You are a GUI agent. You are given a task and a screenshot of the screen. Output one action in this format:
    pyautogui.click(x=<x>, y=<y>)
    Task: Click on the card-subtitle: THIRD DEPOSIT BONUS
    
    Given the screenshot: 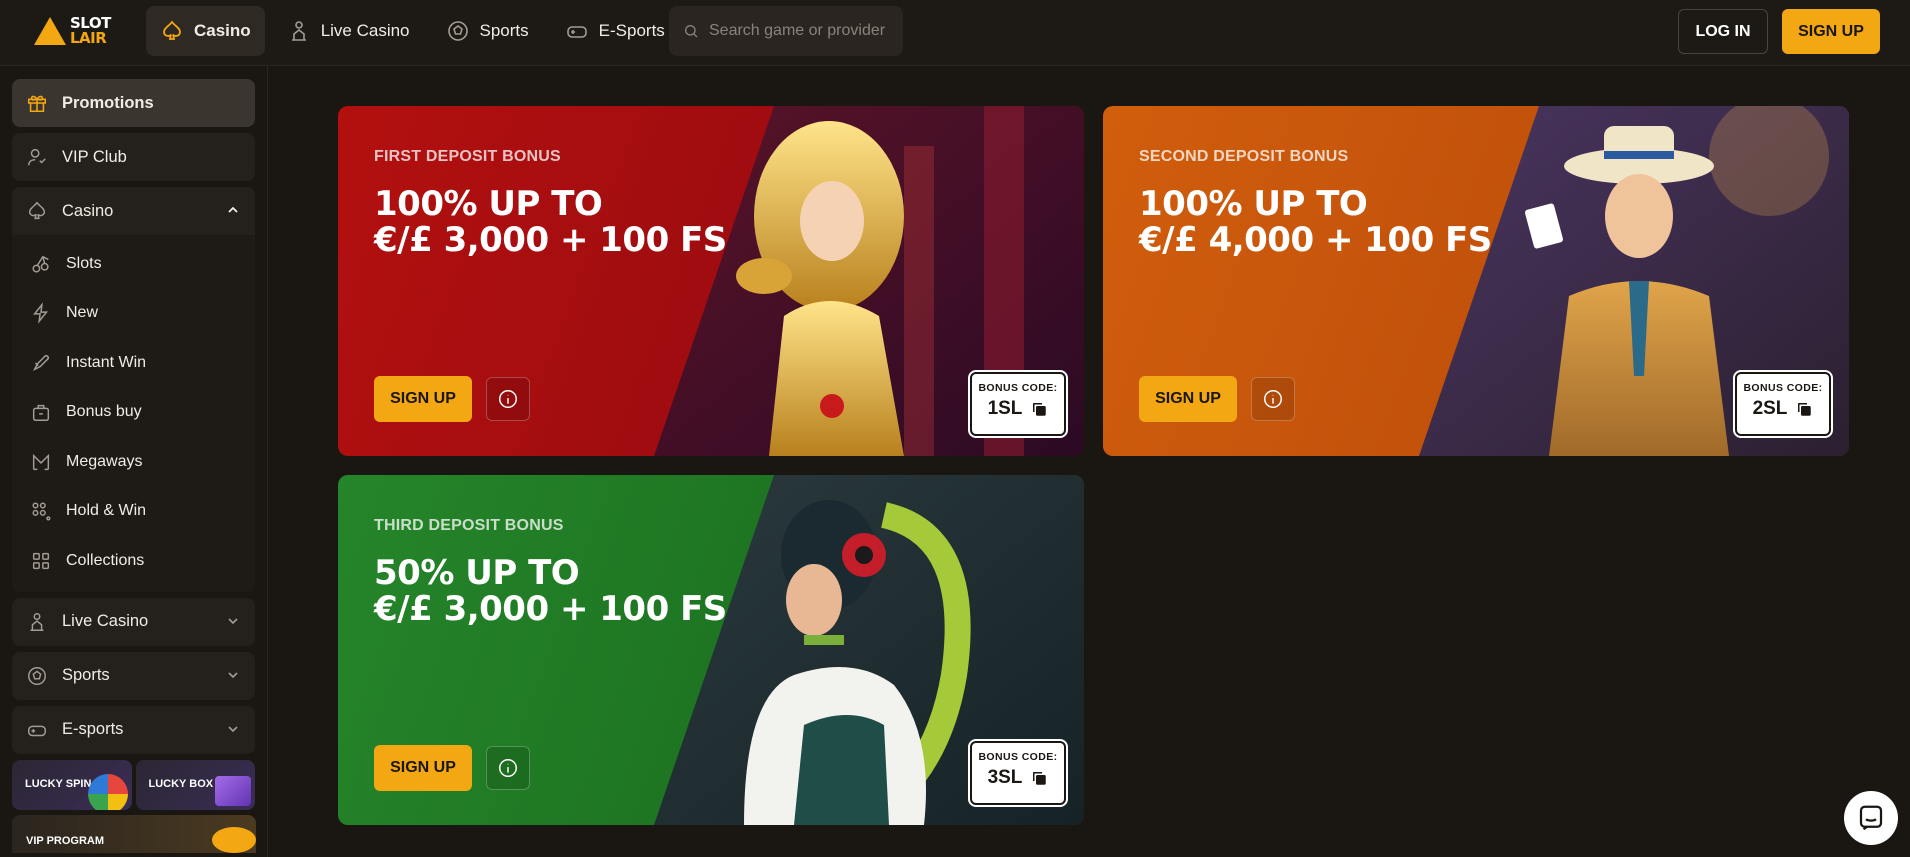 What is the action you would take?
    pyautogui.click(x=469, y=525)
    